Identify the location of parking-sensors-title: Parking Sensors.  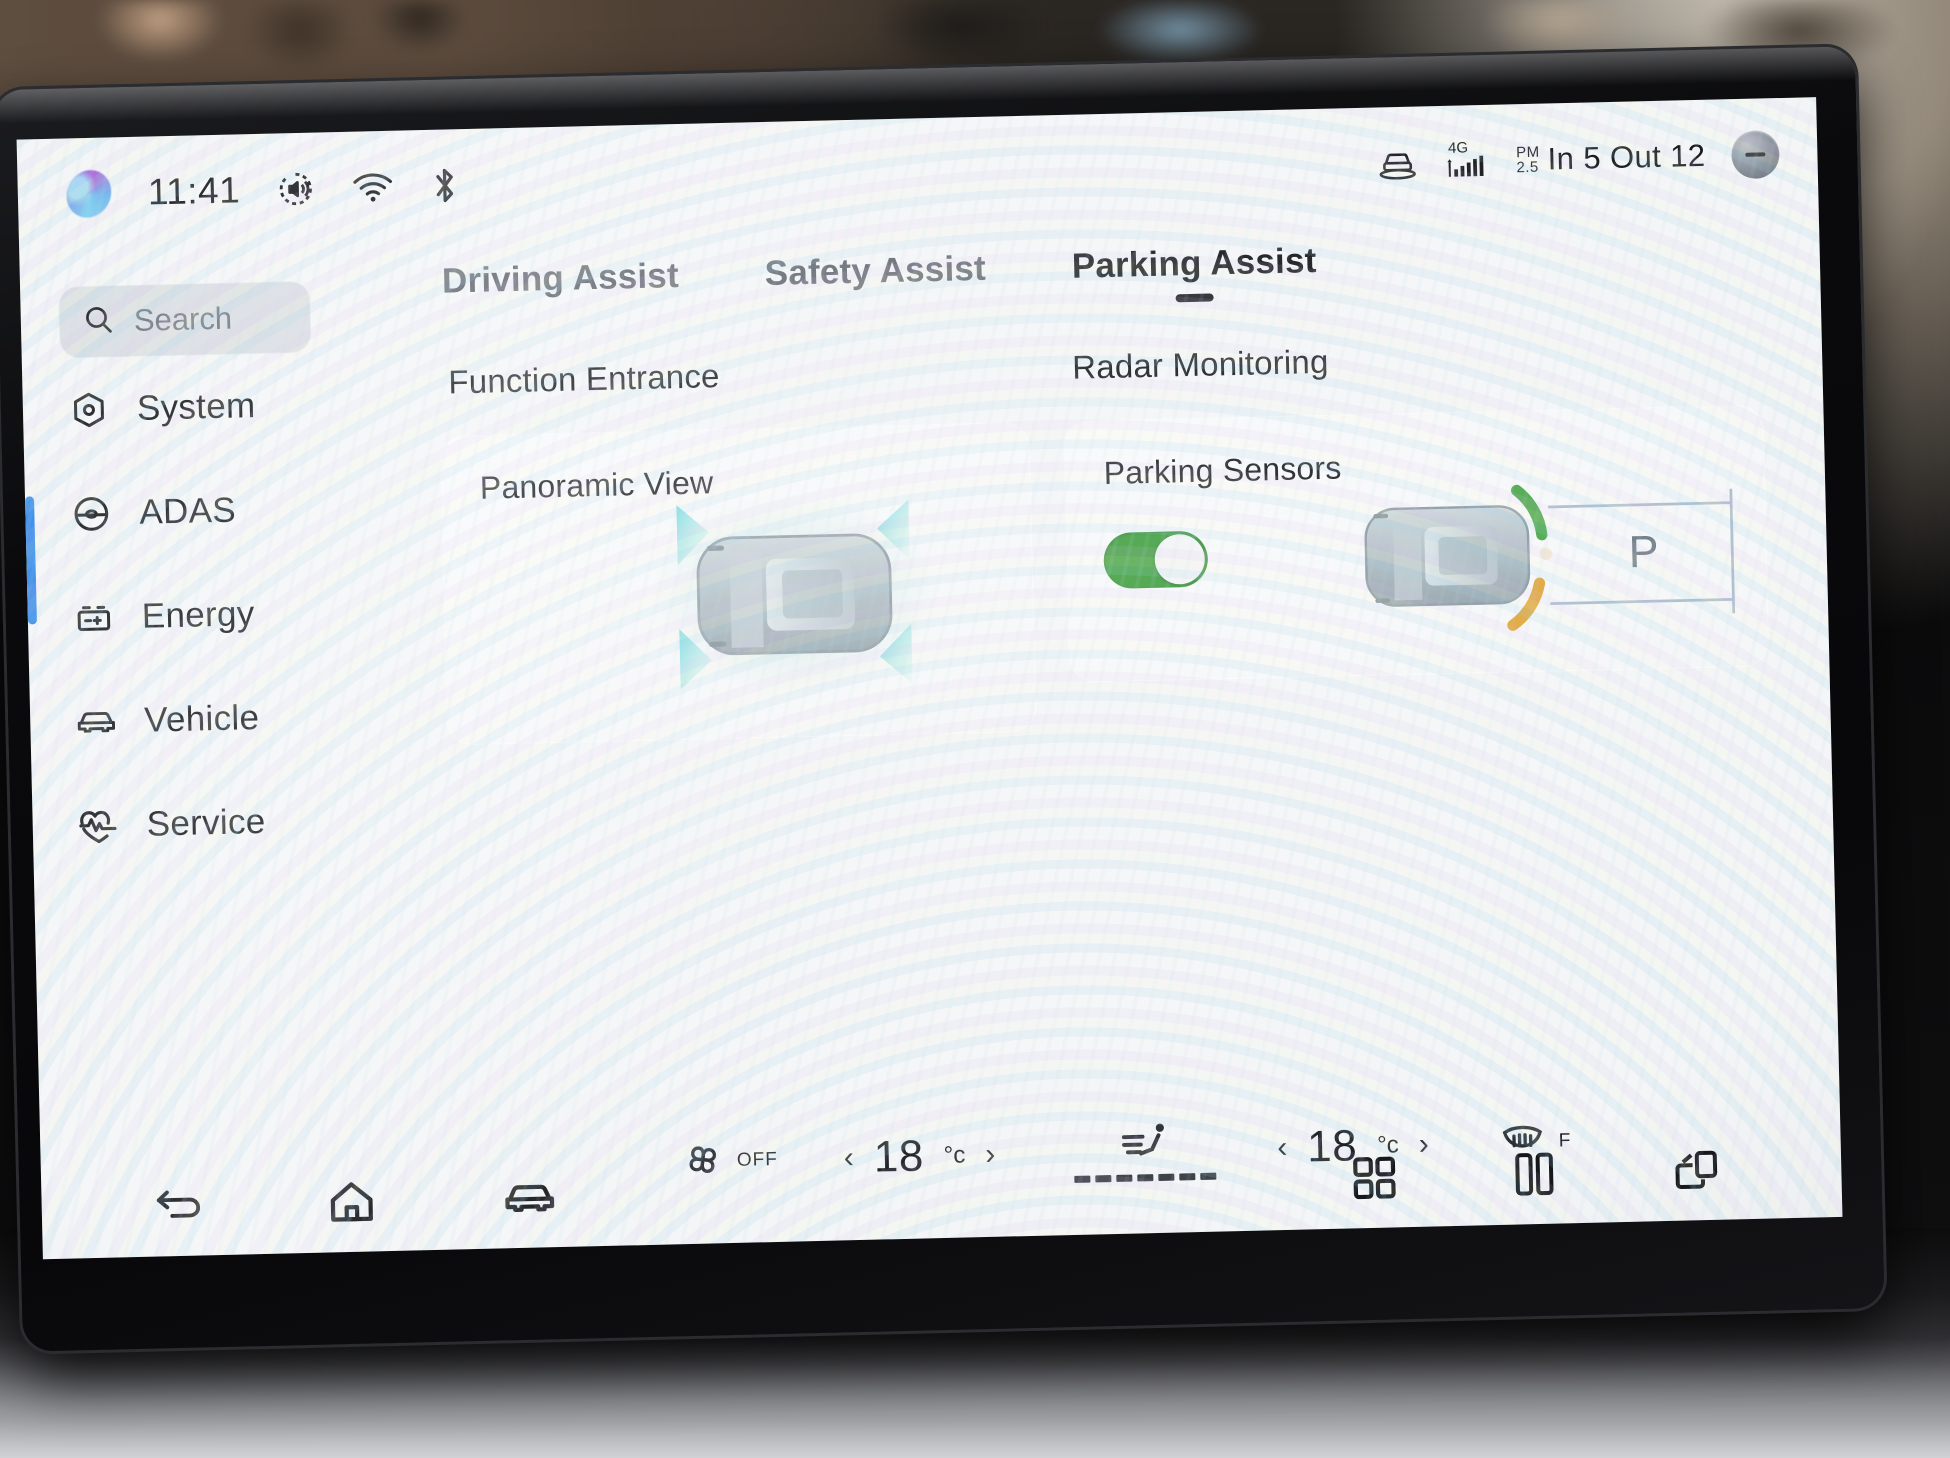
(1222, 470).